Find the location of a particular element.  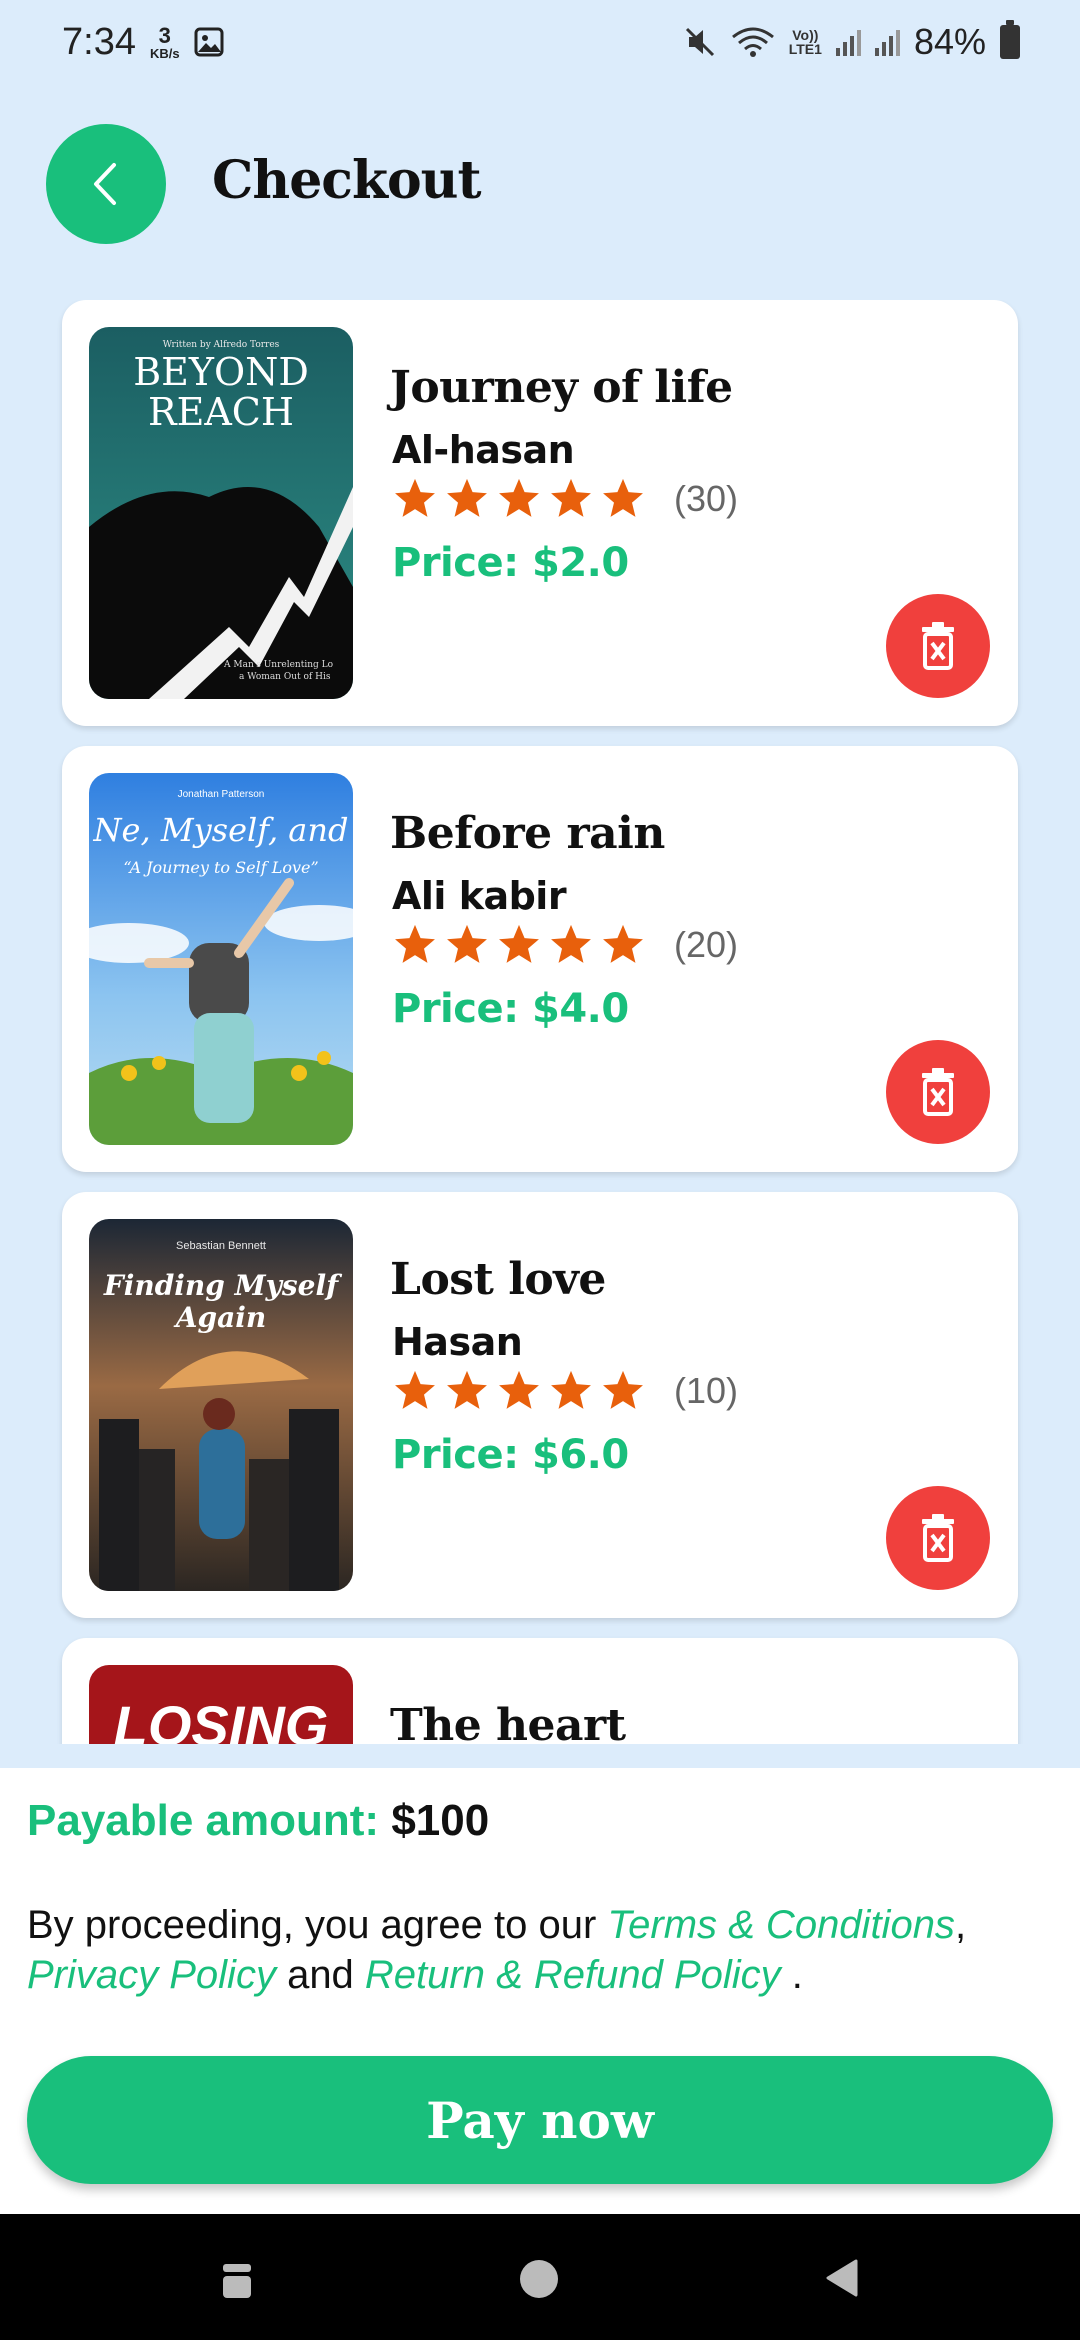

book-author: Al-hasan is located at coordinates (483, 450).